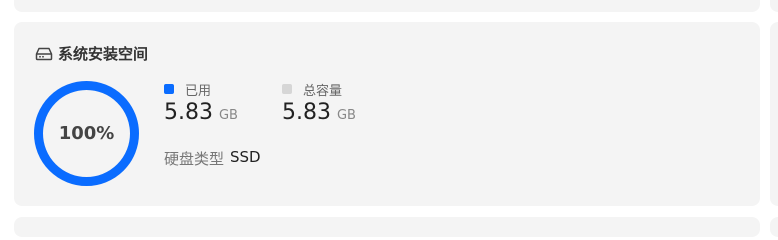 This screenshot has width=778, height=240. Describe the element at coordinates (346, 115) in the screenshot. I see `total-unit: GB` at that location.